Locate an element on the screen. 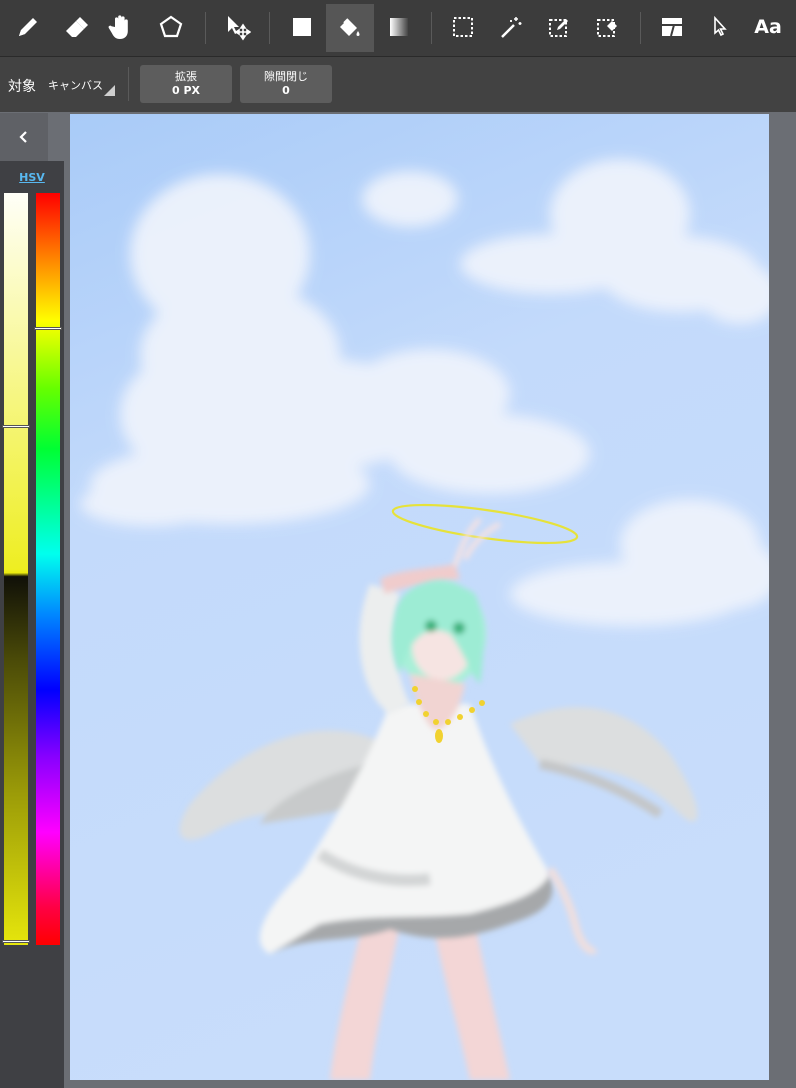  text-tool-button: Aa is located at coordinates (768, 27).